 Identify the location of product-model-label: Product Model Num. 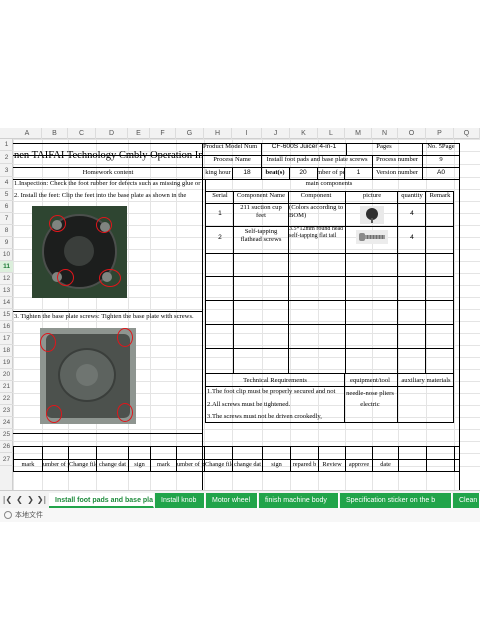
(230, 146).